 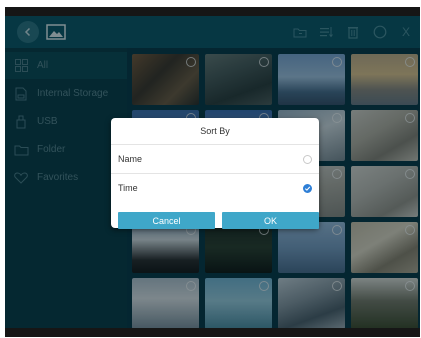 What do you see at coordinates (130, 159) in the screenshot?
I see `sort-option-label: Name` at bounding box center [130, 159].